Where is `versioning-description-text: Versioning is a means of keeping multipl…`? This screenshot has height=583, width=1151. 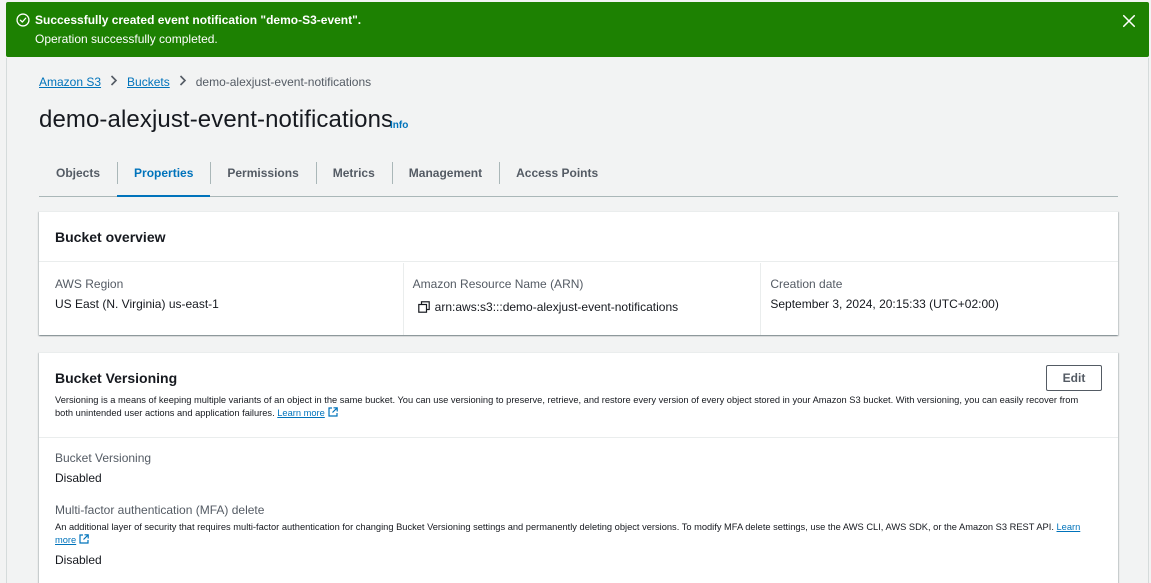 versioning-description-text: Versioning is a means of keeping multipl… is located at coordinates (567, 406).